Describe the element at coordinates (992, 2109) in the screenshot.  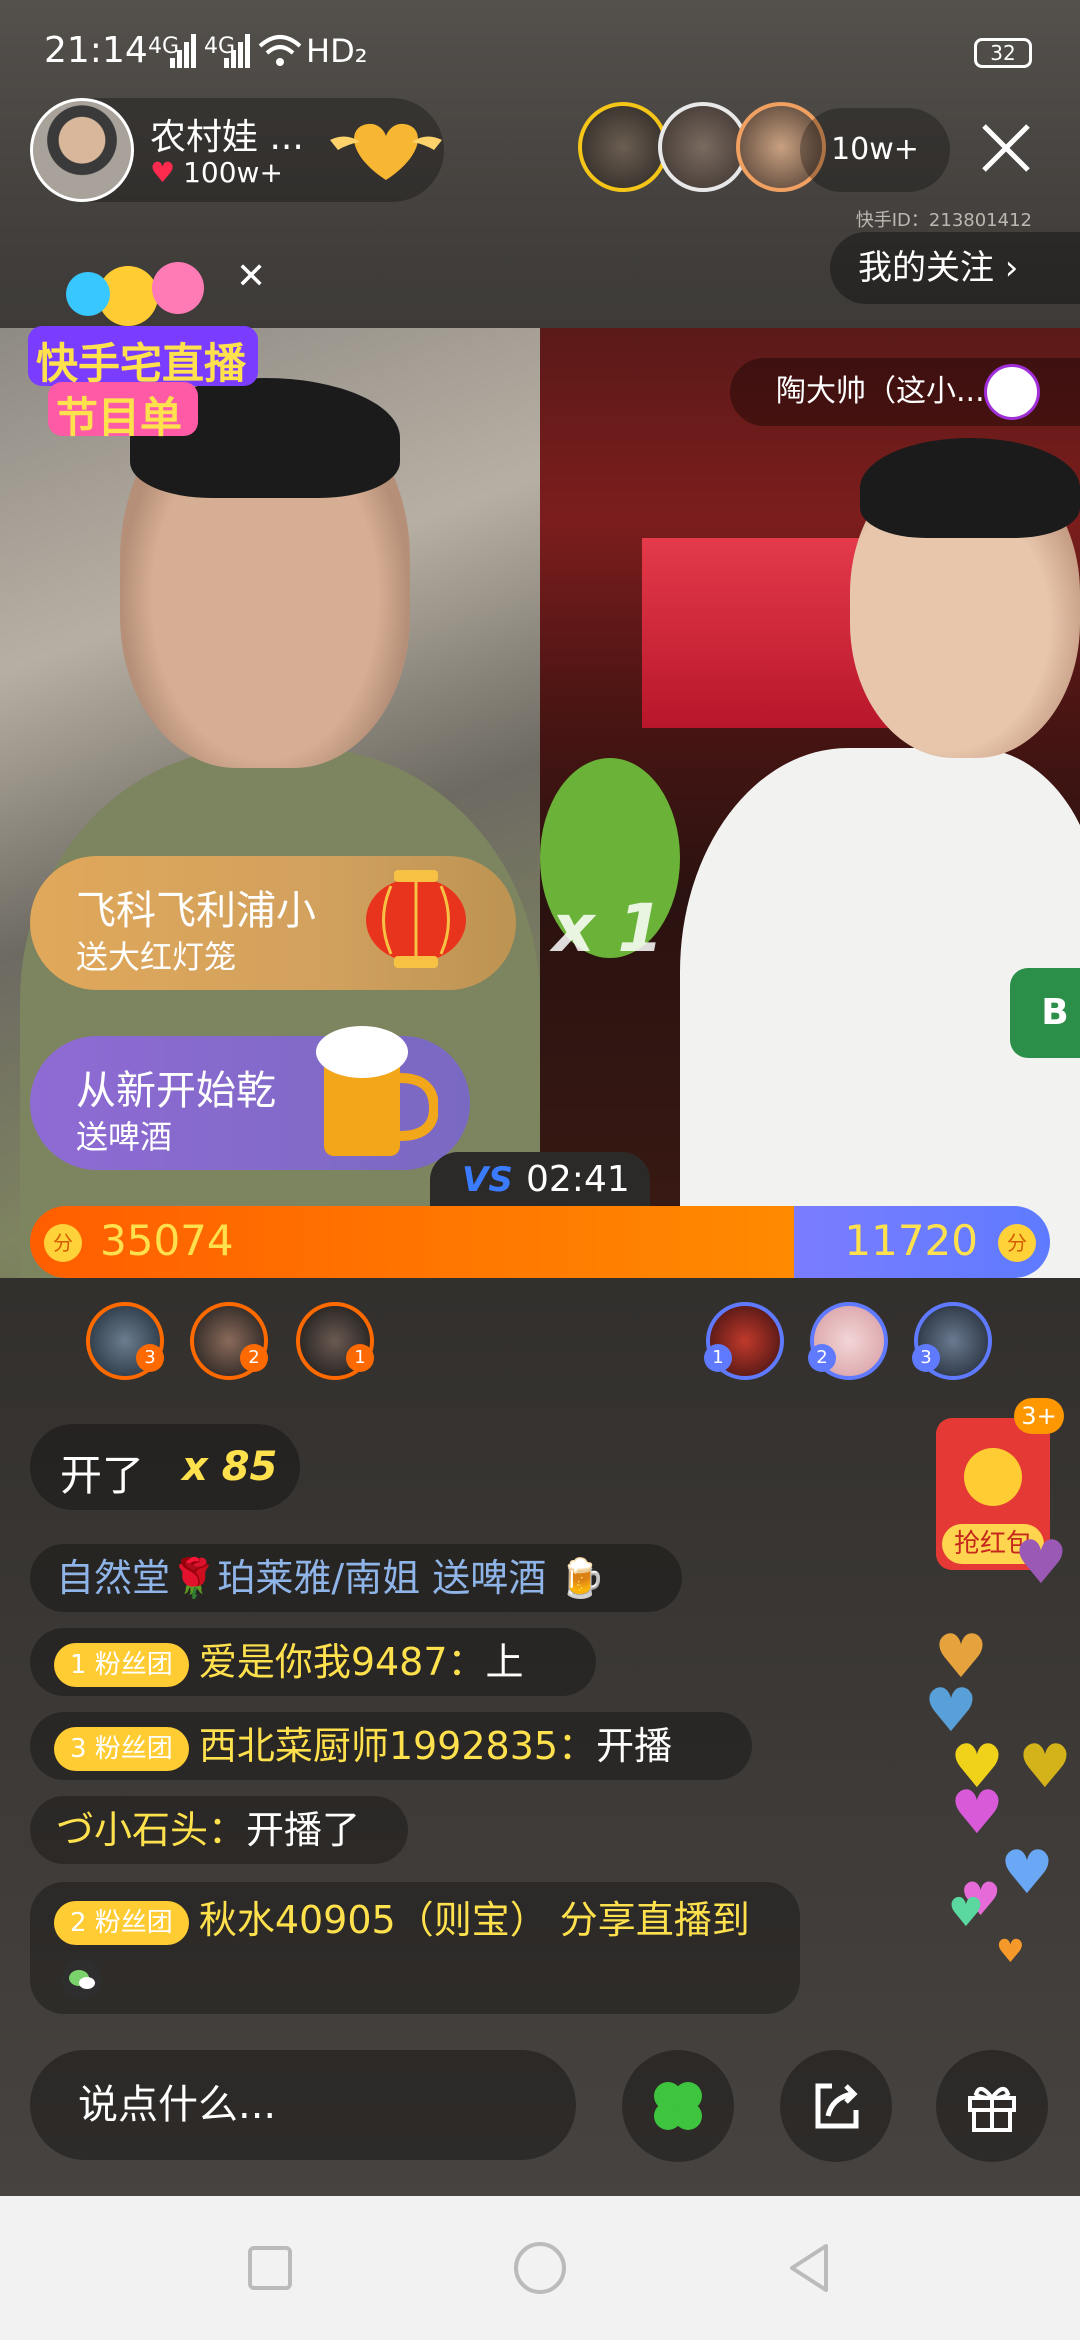
I see `gift-box-icon` at that location.